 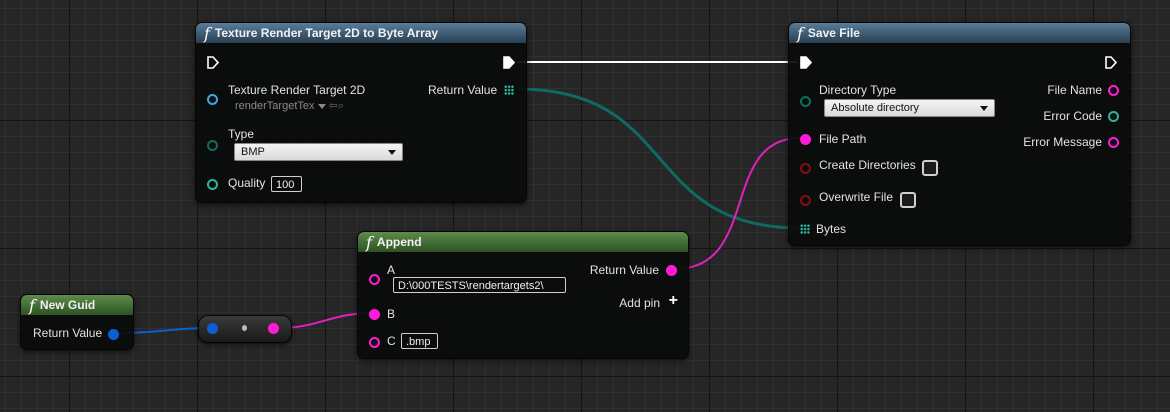 What do you see at coordinates (399, 242) in the screenshot?
I see `node-title: Append` at bounding box center [399, 242].